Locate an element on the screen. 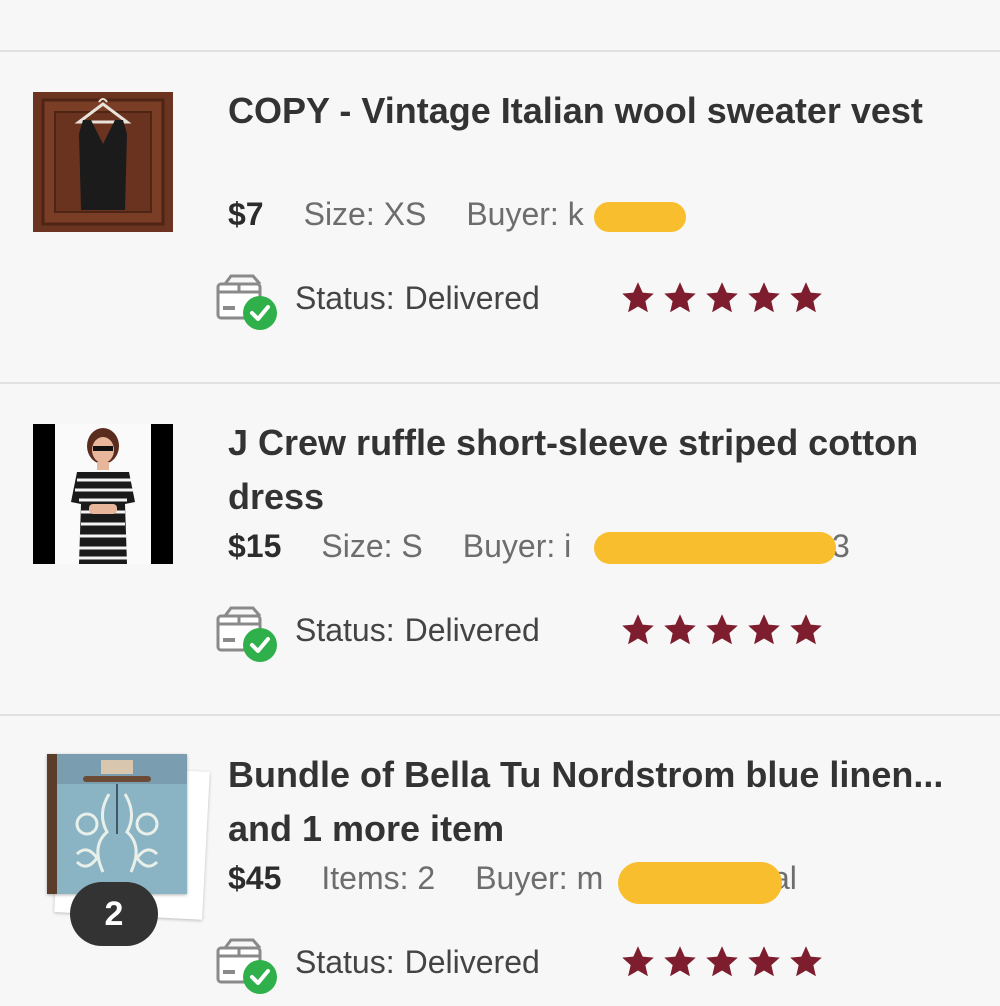 The height and width of the screenshot is (1006, 1000). item-title: COPY - Vintage Italian wool sweater vest is located at coordinates (598, 111).